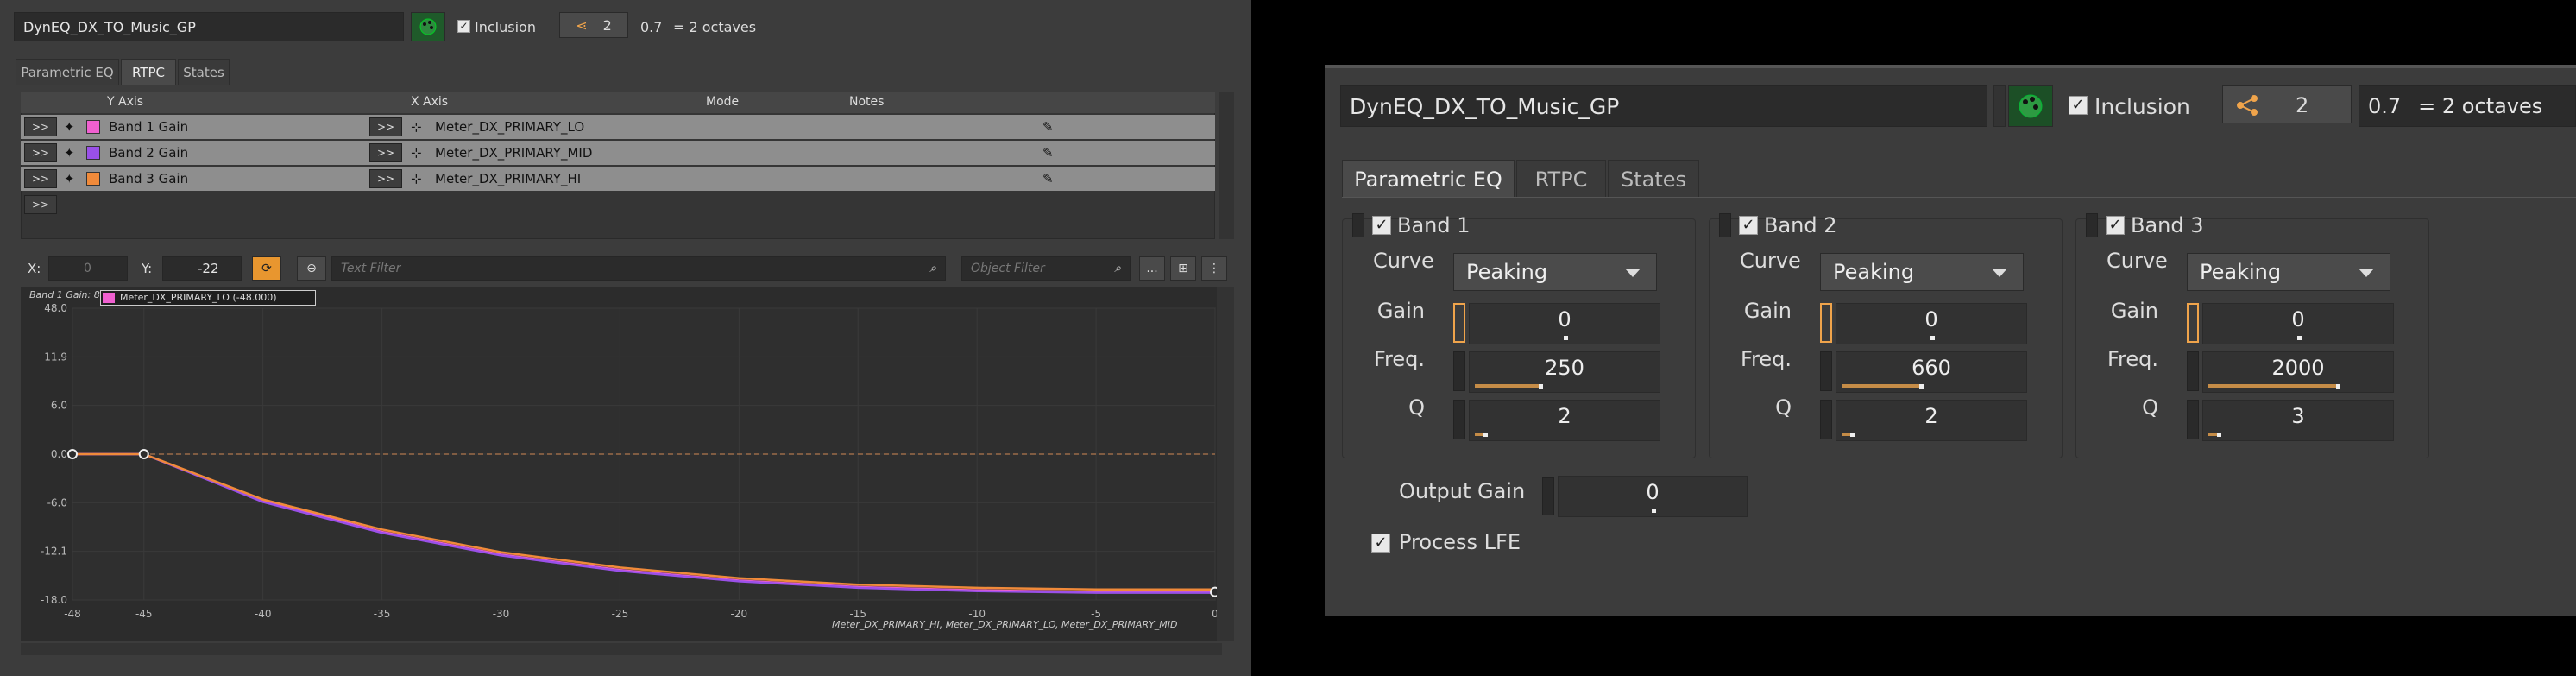 Image resolution: width=2576 pixels, height=676 pixels. What do you see at coordinates (1399, 359) in the screenshot?
I see `freq-label: Freq.` at bounding box center [1399, 359].